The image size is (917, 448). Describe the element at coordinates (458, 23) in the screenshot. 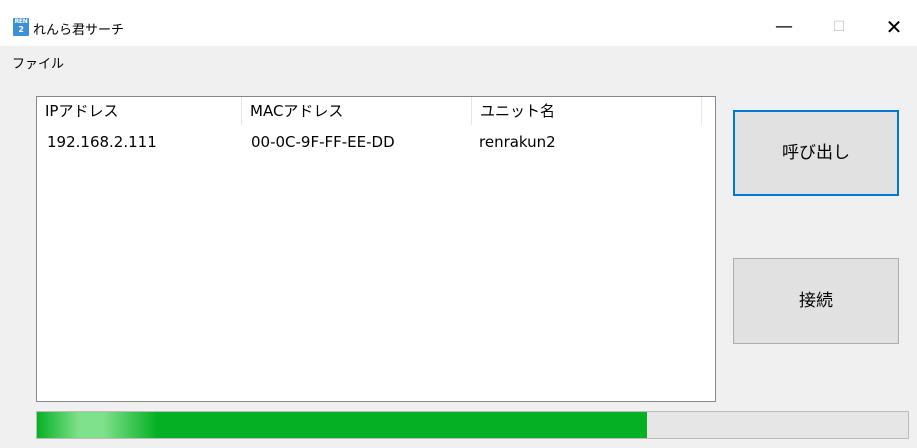

I see `title-bar: REN 2 れんら君サーチ — ☐ ✕` at that location.